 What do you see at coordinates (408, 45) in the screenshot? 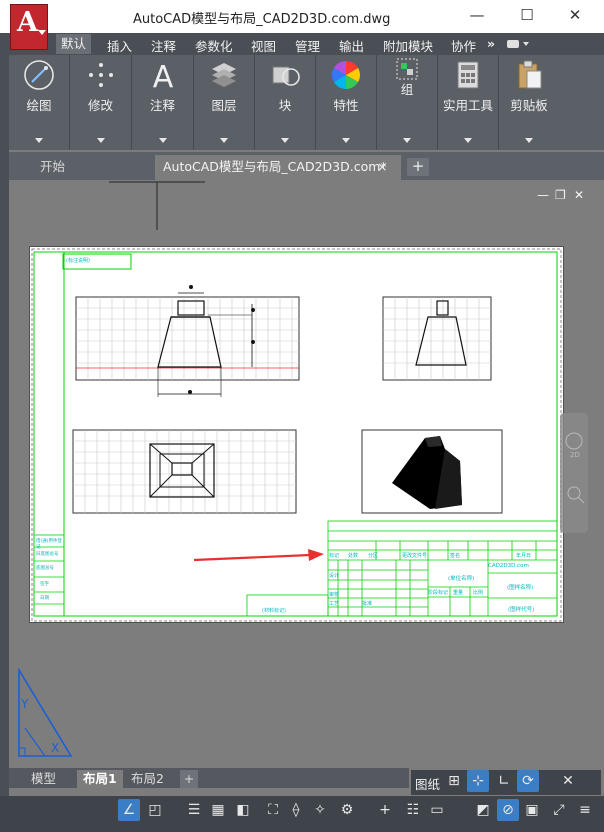
I see `tab-addins: 附加模块` at bounding box center [408, 45].